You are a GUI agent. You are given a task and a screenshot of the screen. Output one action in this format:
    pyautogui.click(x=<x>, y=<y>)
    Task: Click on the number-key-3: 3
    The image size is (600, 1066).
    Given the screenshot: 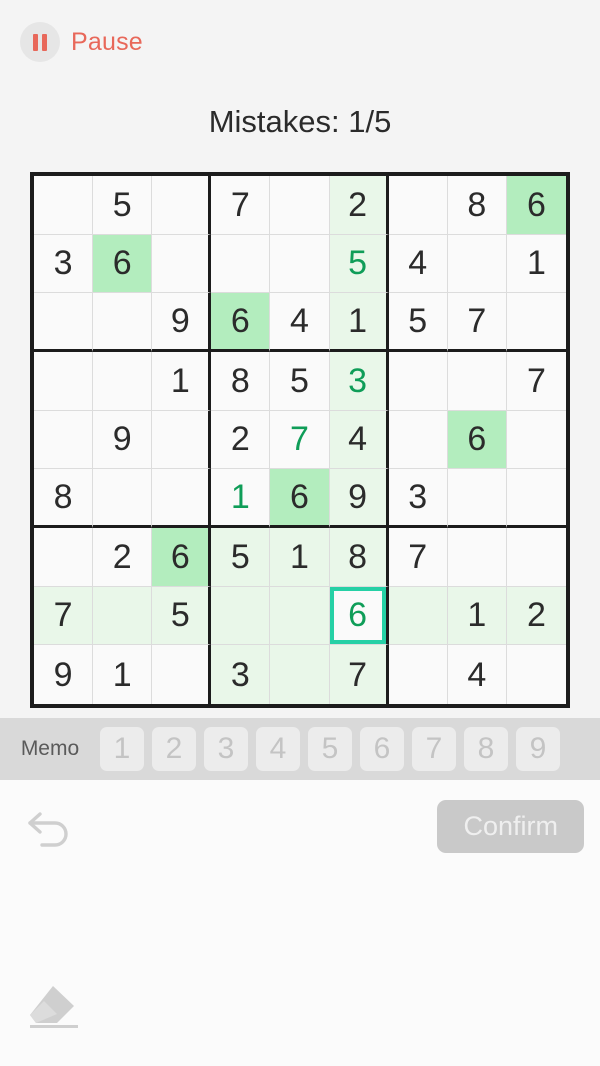 What is the action you would take?
    pyautogui.click(x=226, y=749)
    